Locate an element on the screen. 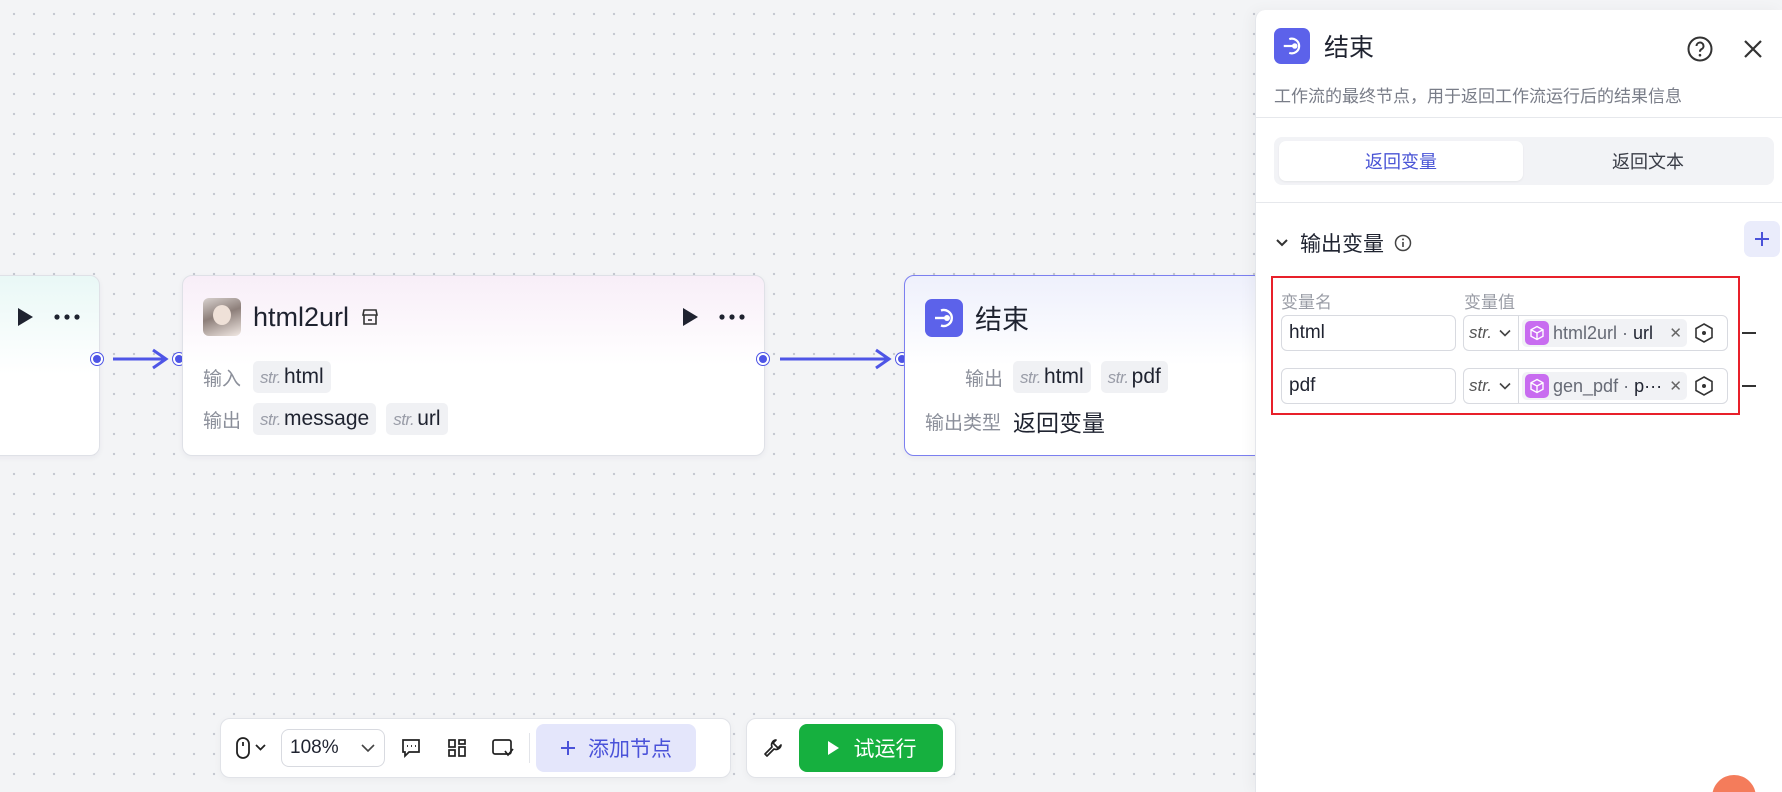 This screenshot has width=1782, height=792. add-variable-button is located at coordinates (1762, 239).